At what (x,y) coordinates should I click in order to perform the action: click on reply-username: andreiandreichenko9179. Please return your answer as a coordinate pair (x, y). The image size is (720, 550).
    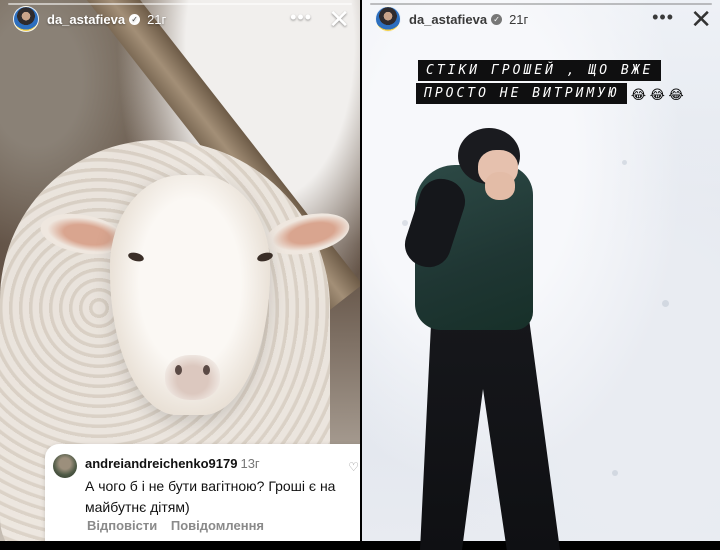
    Looking at the image, I should click on (161, 463).